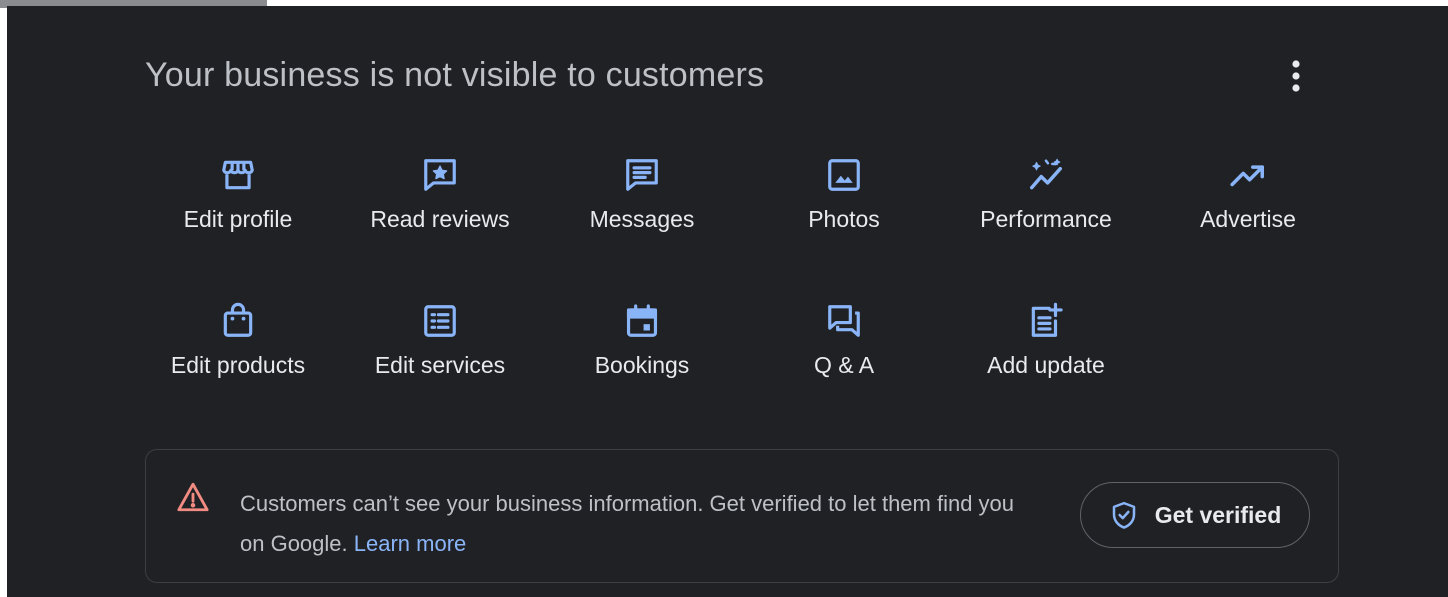 Image resolution: width=1448 pixels, height=597 pixels. What do you see at coordinates (844, 175) in the screenshot?
I see `photo-icon` at bounding box center [844, 175].